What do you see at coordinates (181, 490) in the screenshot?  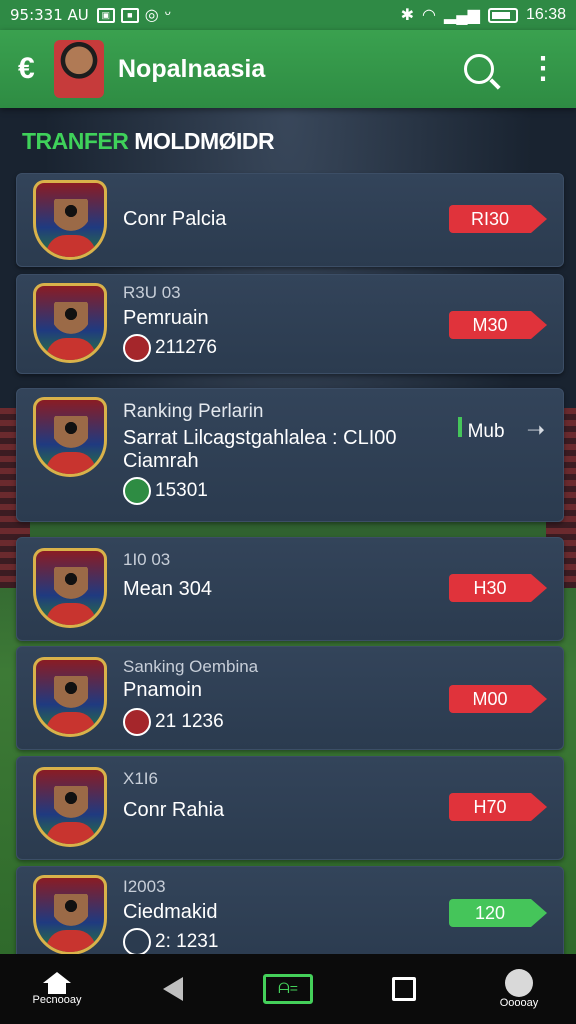 I see `player-stat: 15301` at bounding box center [181, 490].